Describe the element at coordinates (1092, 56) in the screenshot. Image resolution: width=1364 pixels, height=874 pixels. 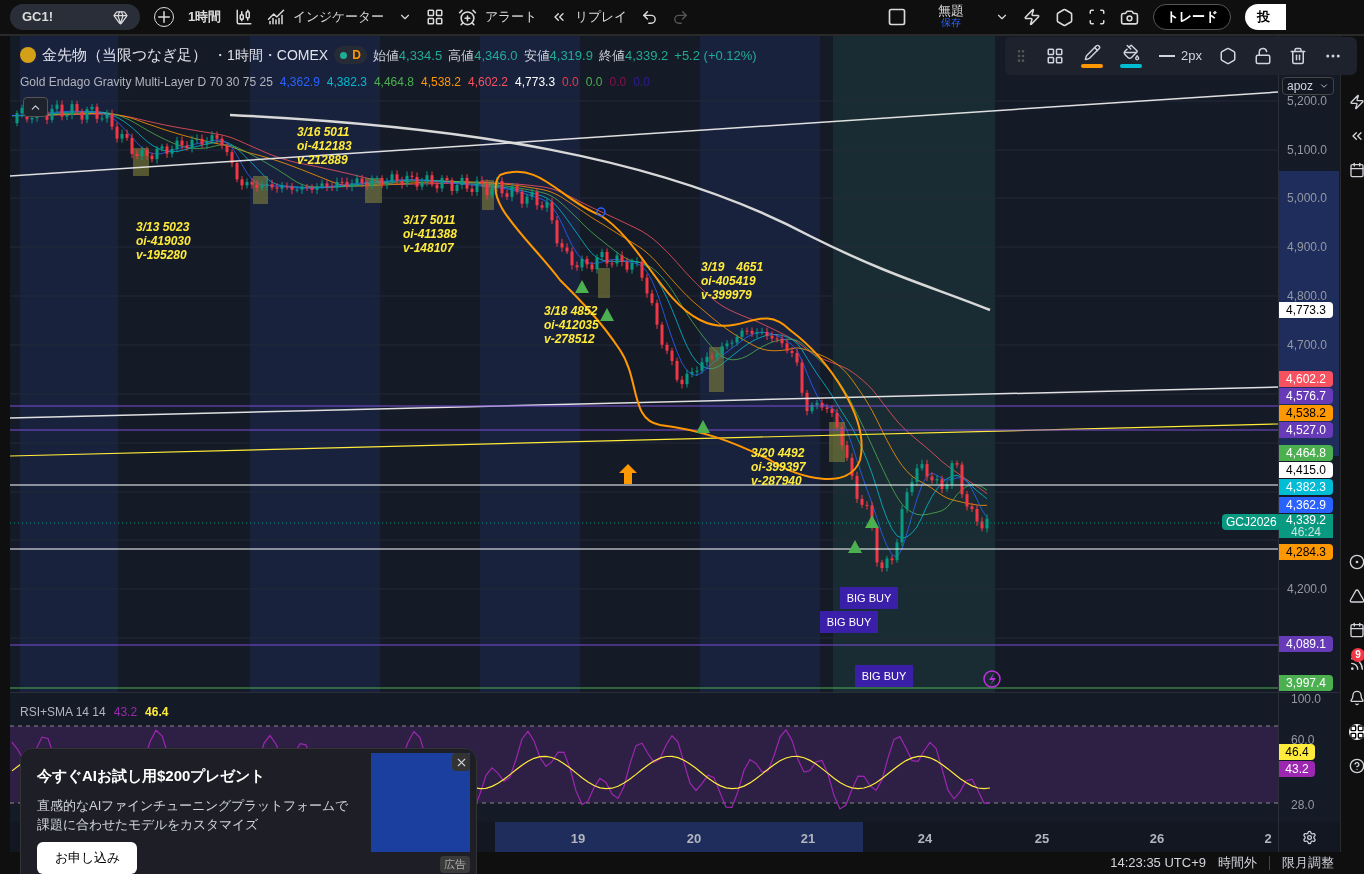
I see `line-color-button` at that location.